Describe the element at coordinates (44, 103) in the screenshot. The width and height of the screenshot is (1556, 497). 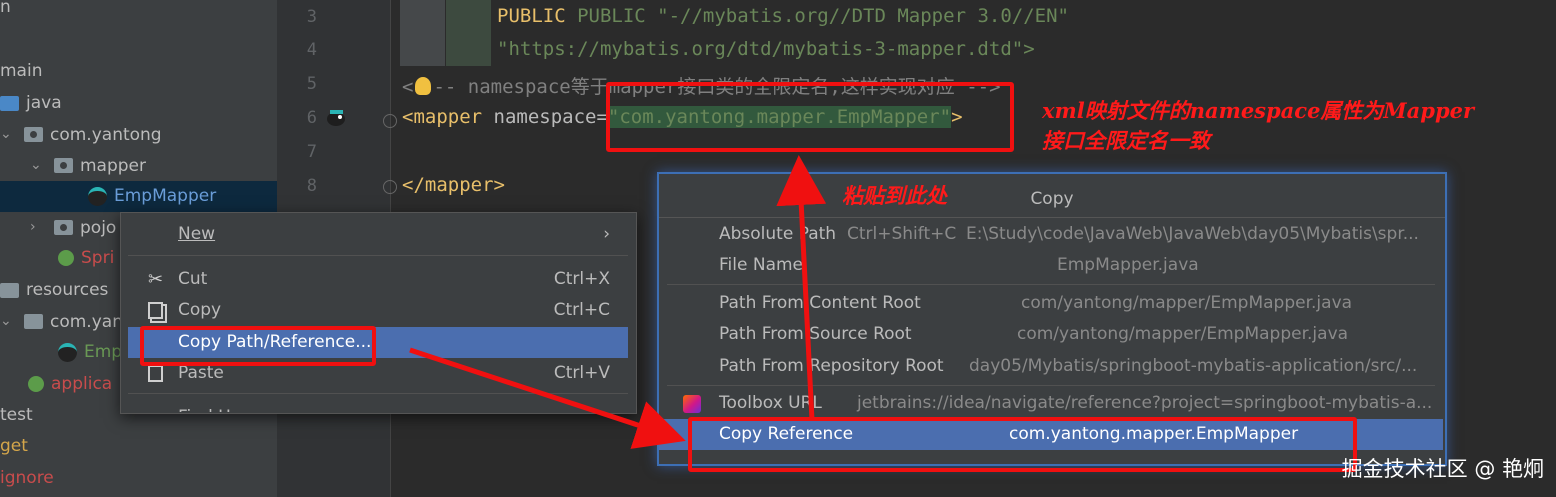
I see `tree-item-label: java` at that location.